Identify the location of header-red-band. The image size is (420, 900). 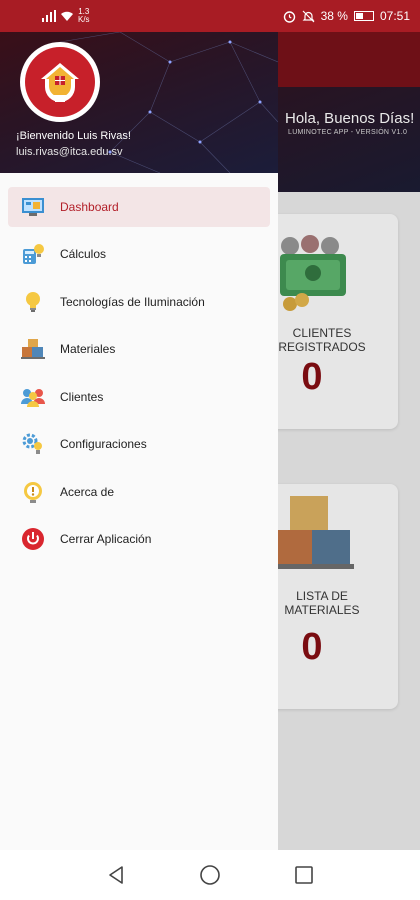
(349, 59).